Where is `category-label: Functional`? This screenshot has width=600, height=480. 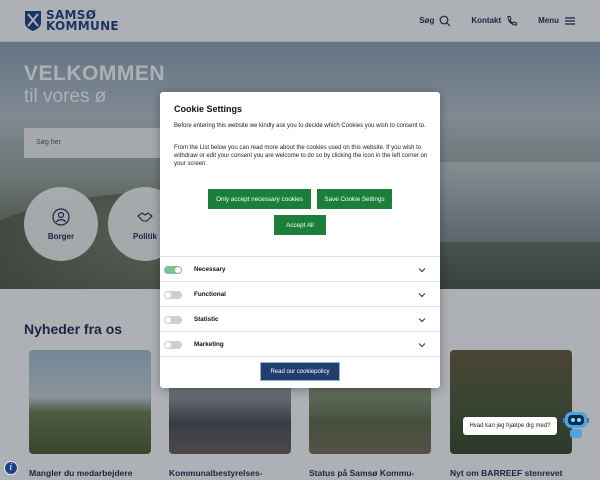 category-label: Functional is located at coordinates (210, 294).